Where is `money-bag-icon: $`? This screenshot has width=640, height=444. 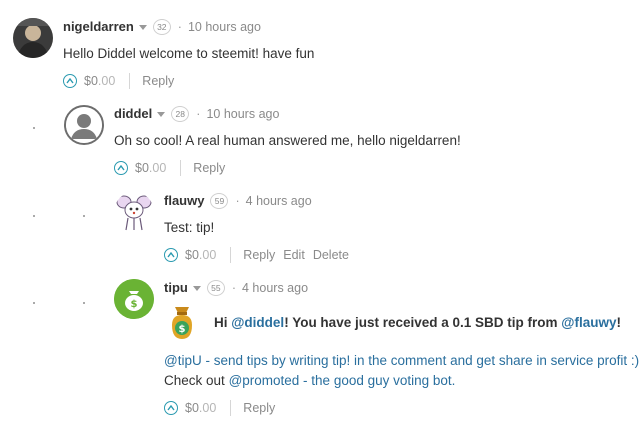
money-bag-icon: $ is located at coordinates (182, 322).